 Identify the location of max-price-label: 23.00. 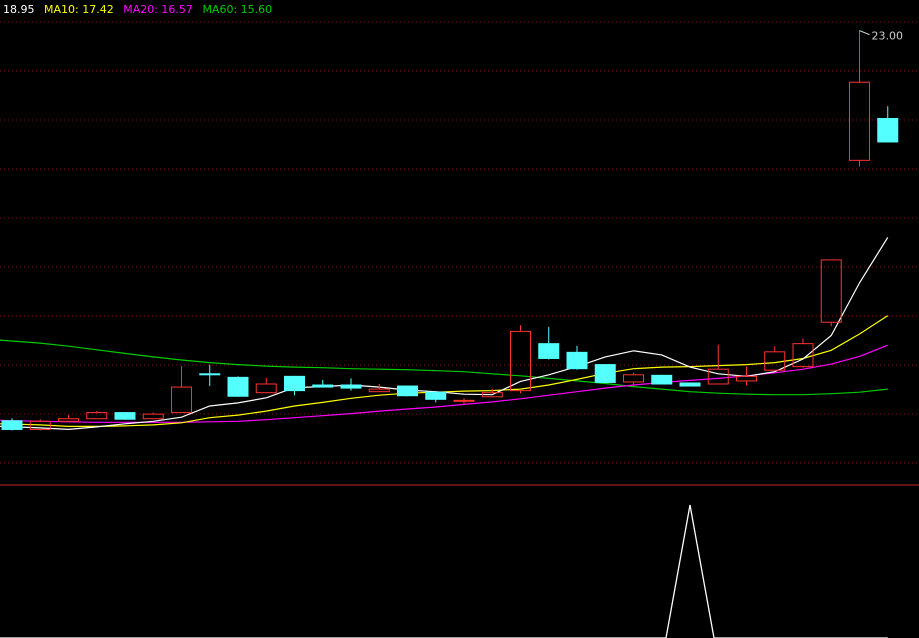
(888, 36).